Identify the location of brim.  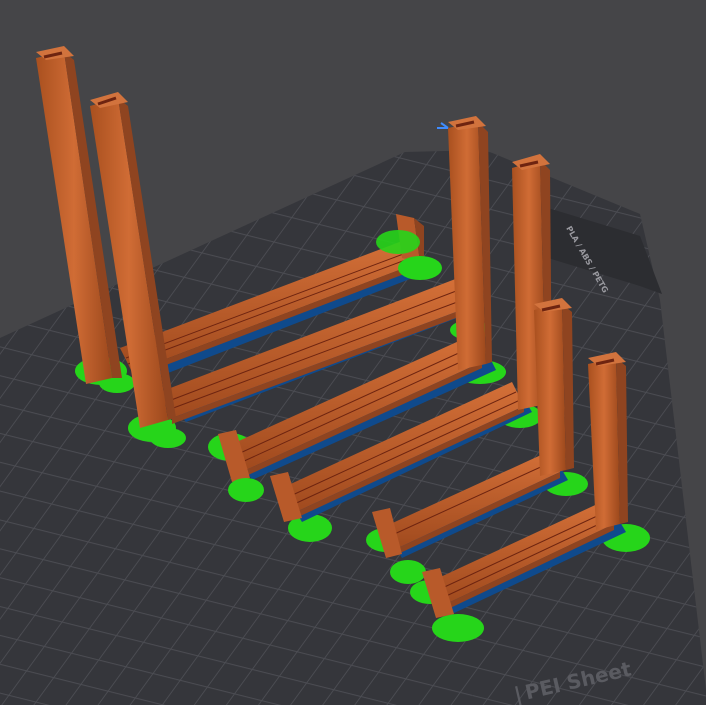
(246, 490).